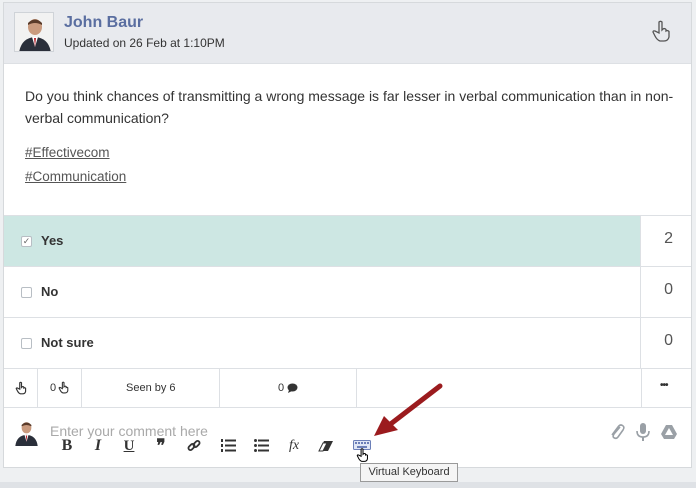 The height and width of the screenshot is (488, 696). I want to click on poll-option-label: Not sure, so click(67, 342).